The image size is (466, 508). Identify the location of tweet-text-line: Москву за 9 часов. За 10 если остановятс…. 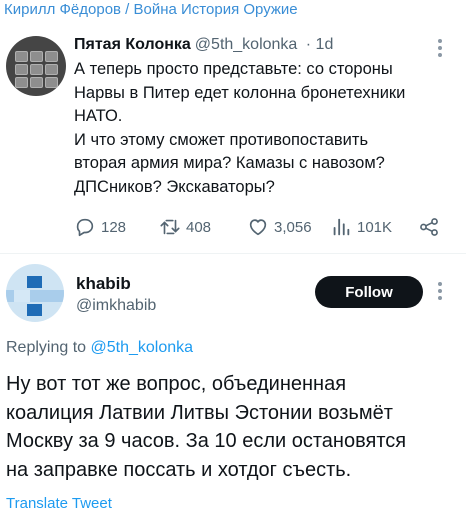
(206, 441).